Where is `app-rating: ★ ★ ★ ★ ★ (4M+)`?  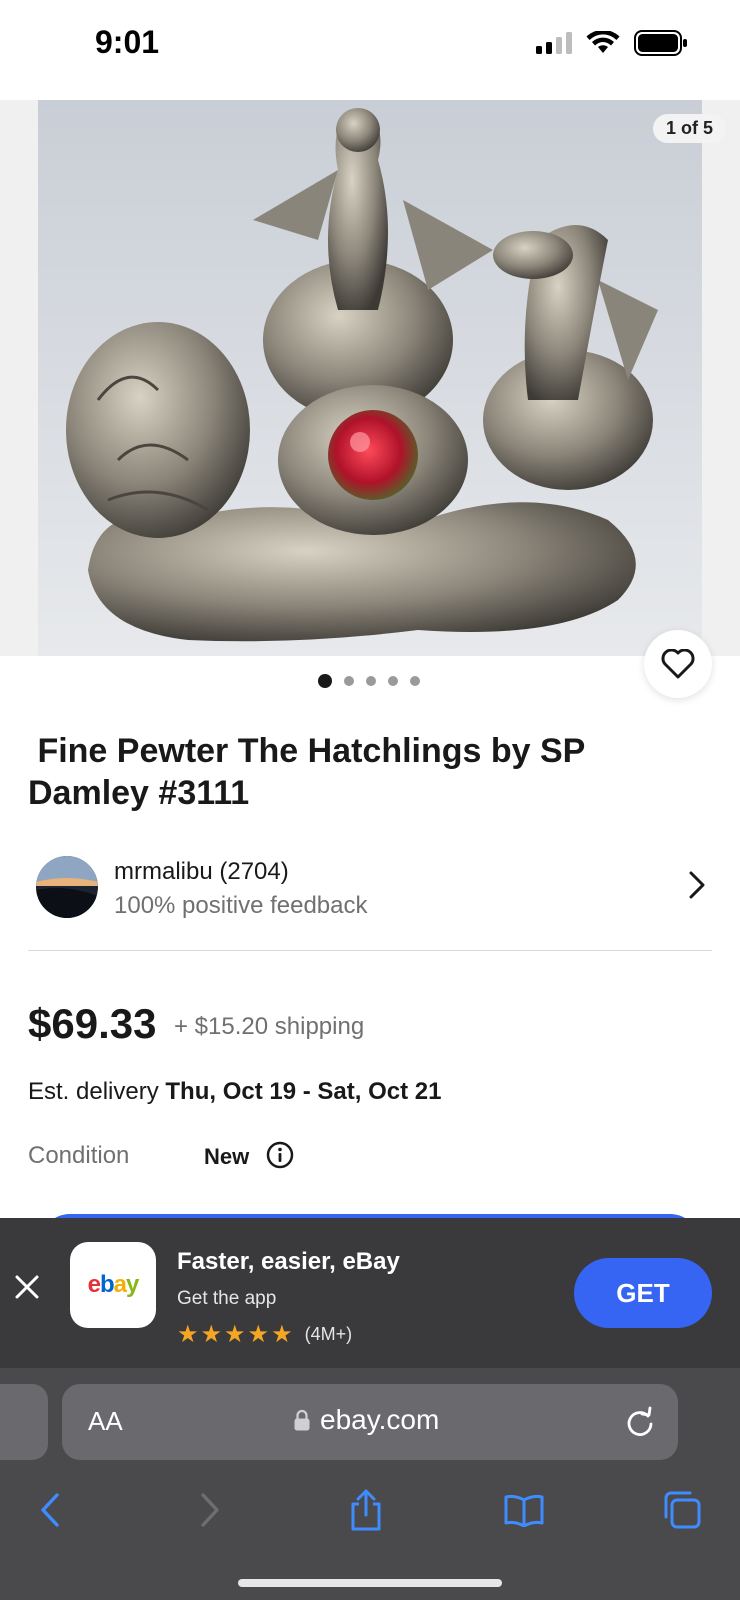
app-rating: ★ ★ ★ ★ ★ (4M+) is located at coordinates (264, 1334).